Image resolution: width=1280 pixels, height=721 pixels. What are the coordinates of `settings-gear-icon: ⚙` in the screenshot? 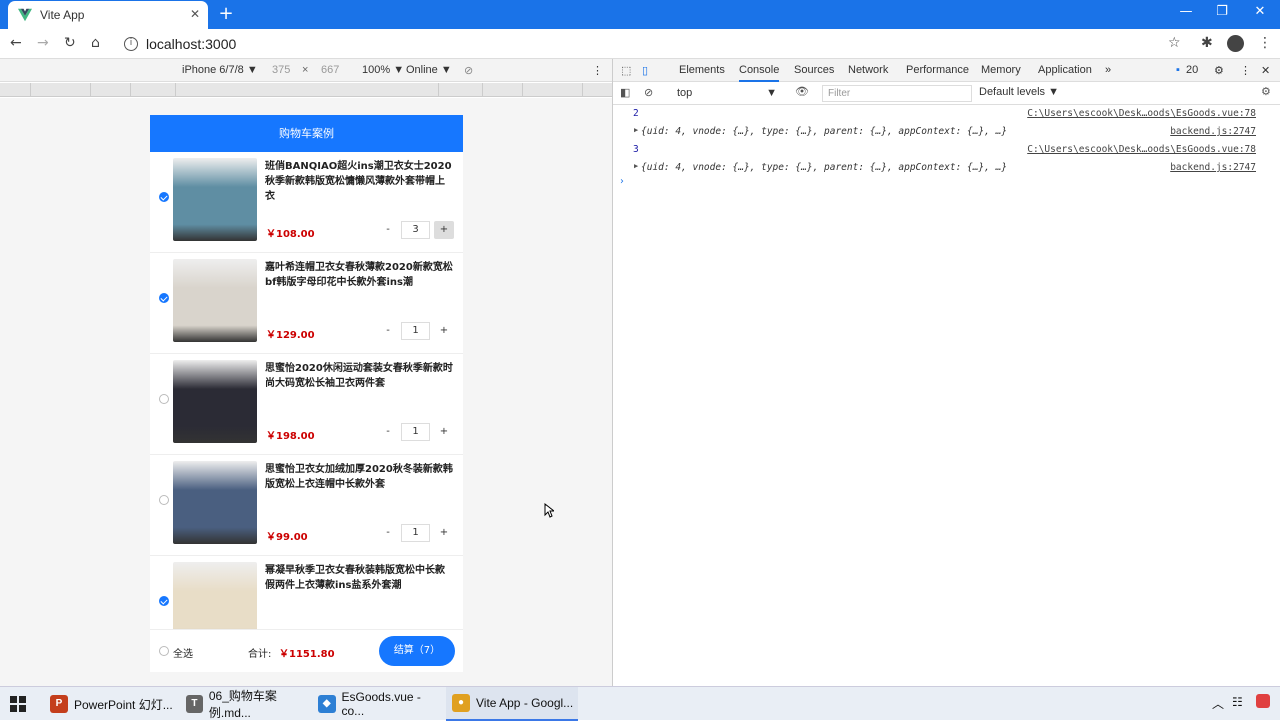 It's located at (1219, 70).